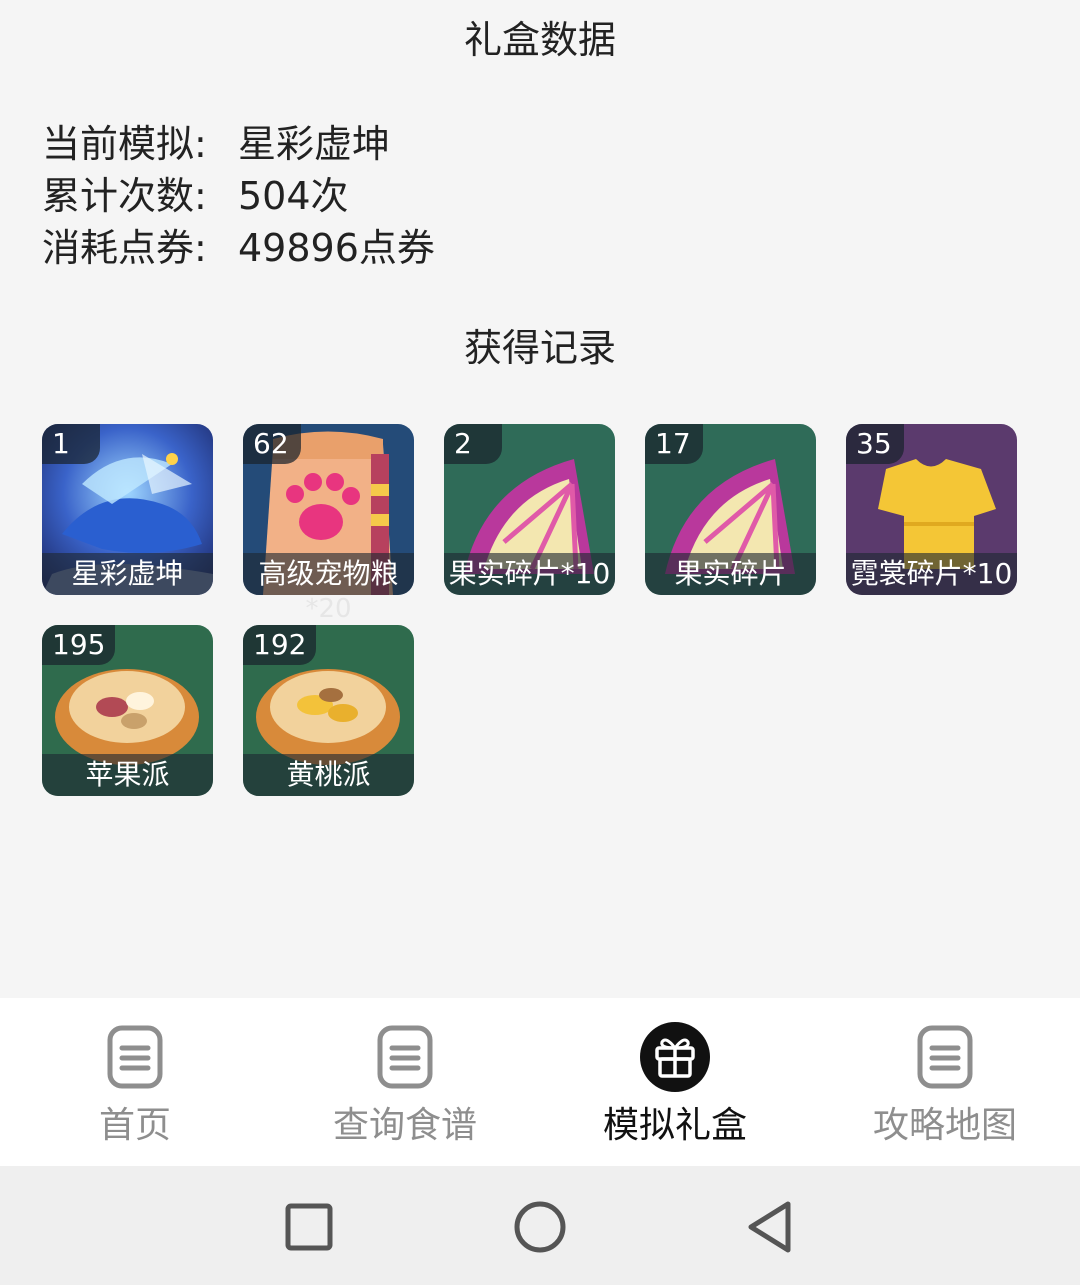 Image resolution: width=1080 pixels, height=1285 pixels. What do you see at coordinates (328, 775) in the screenshot?
I see `item-name: 黄桃派` at bounding box center [328, 775].